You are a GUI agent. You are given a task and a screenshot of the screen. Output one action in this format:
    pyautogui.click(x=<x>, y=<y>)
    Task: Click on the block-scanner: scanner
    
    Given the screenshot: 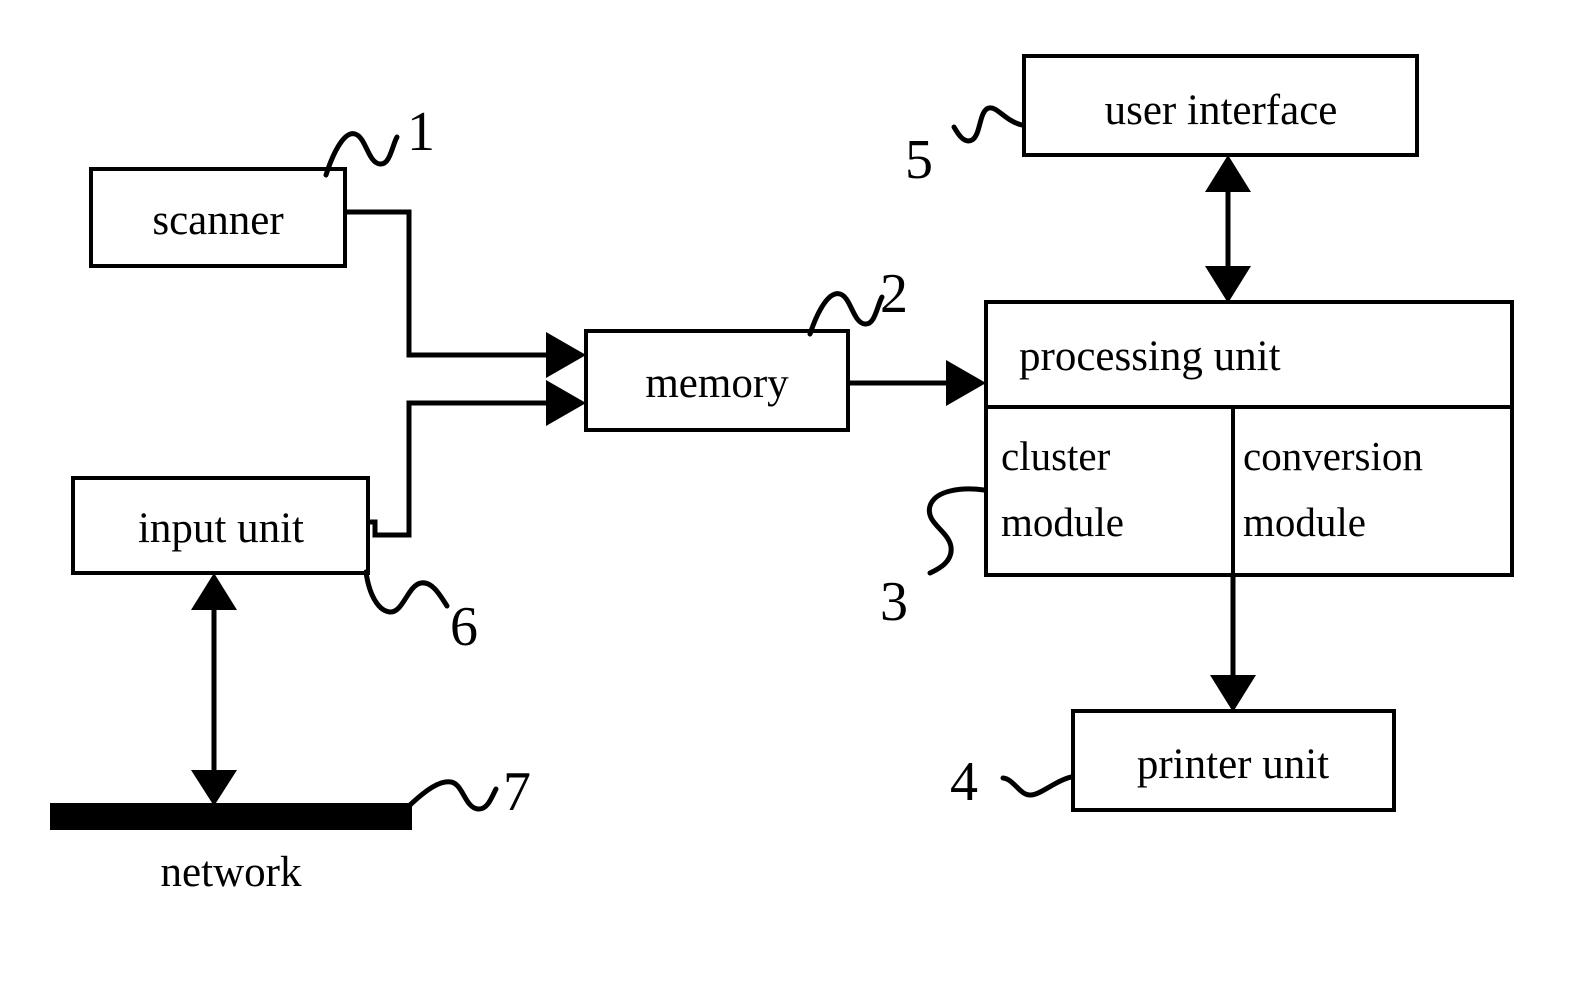 What is the action you would take?
    pyautogui.click(x=218, y=217)
    